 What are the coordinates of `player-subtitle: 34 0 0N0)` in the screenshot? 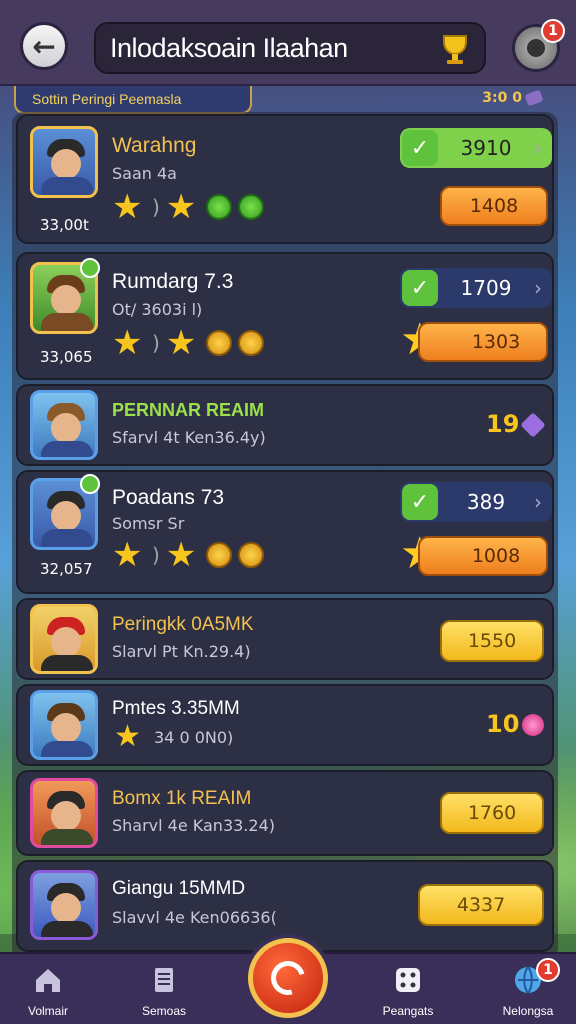 It's located at (194, 737).